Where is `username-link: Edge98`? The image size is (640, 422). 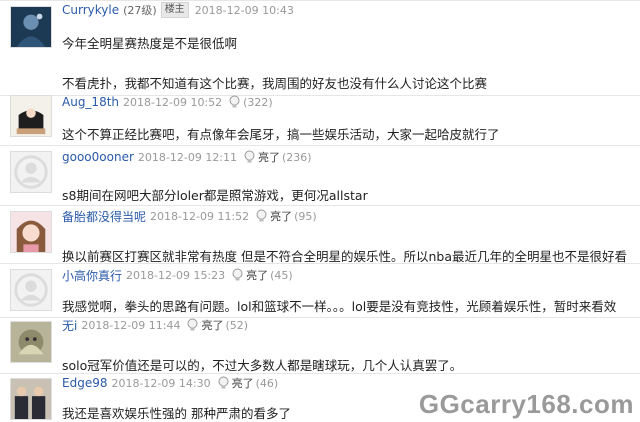
username-link: Edge98 is located at coordinates (84, 383).